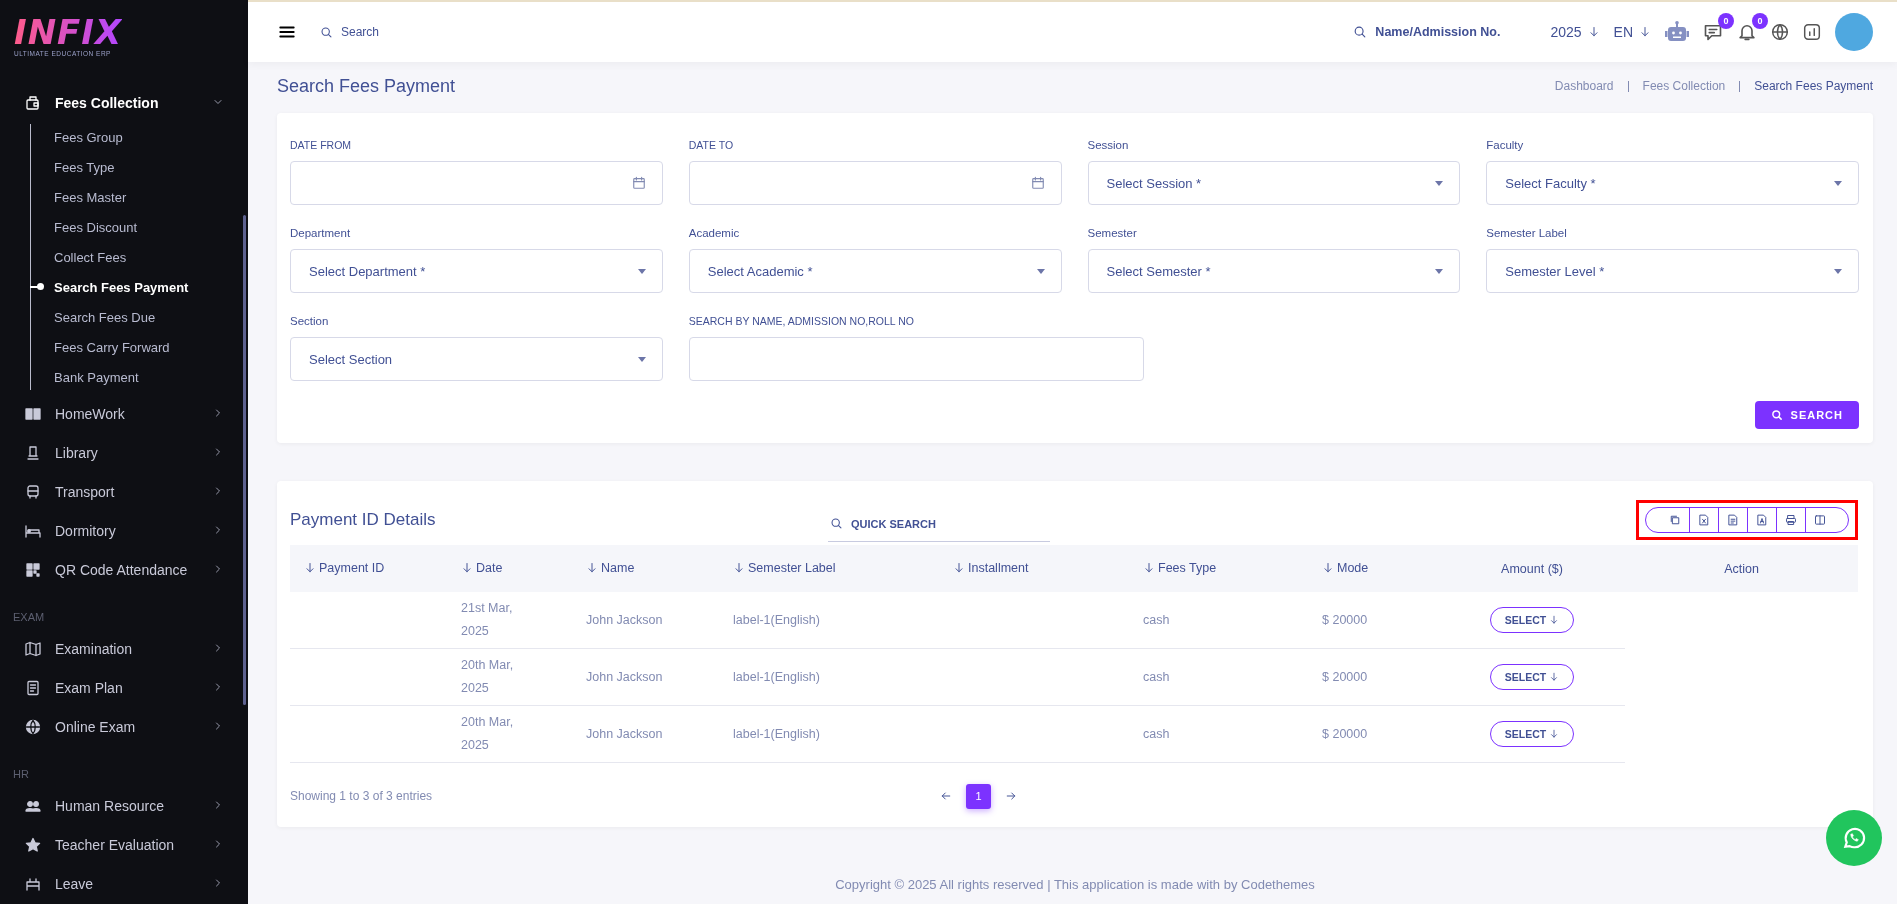  I want to click on sidebar-subitem: Fees Carry Forward, so click(124, 347).